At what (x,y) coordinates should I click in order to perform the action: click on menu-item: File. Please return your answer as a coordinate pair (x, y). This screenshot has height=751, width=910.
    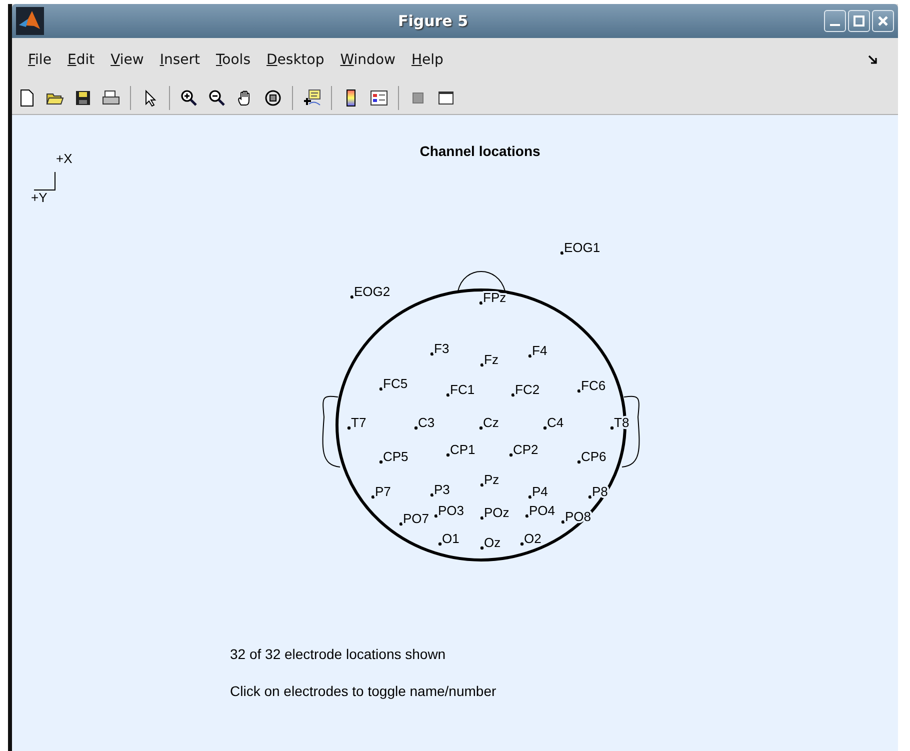
    Looking at the image, I should click on (40, 60).